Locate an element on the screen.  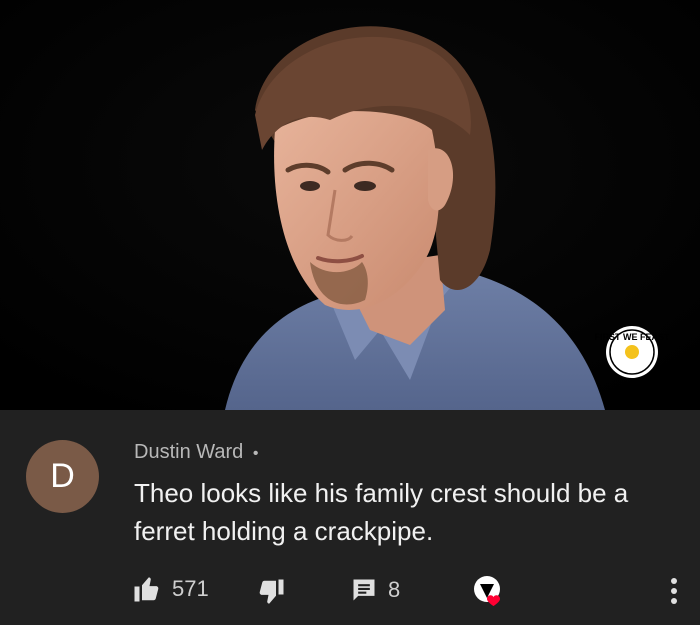
thumbs-up-icon is located at coordinates (147, 589).